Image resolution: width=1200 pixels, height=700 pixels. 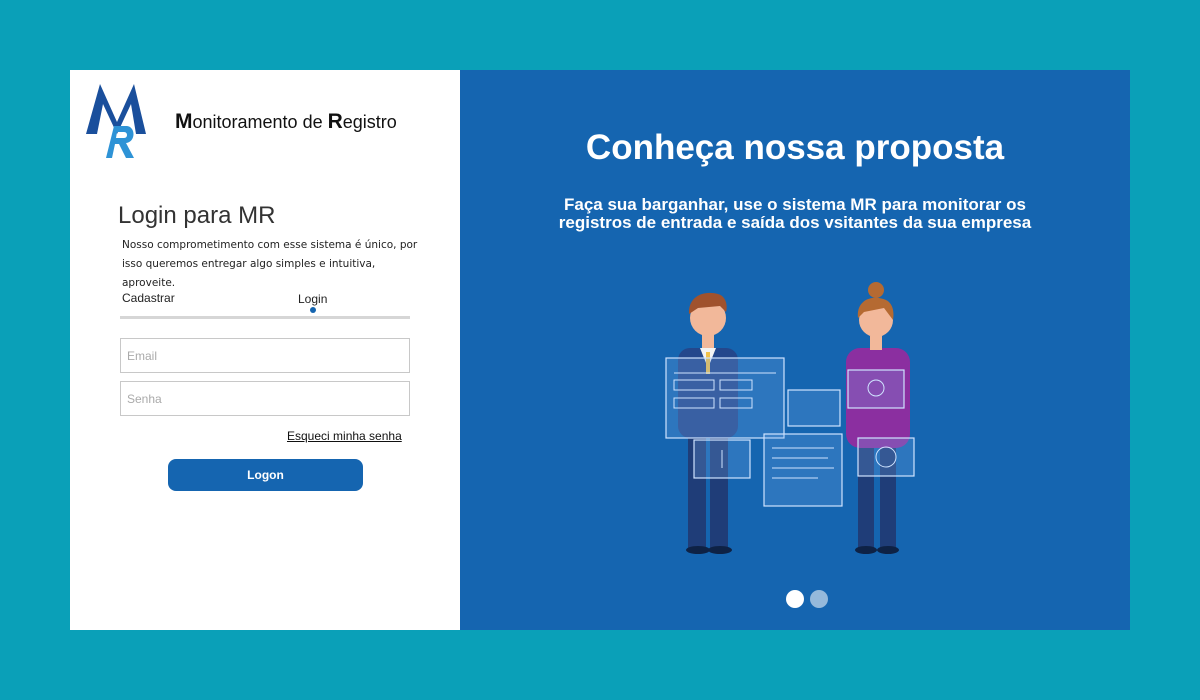 What do you see at coordinates (313, 310) in the screenshot?
I see `active-tab-indicator` at bounding box center [313, 310].